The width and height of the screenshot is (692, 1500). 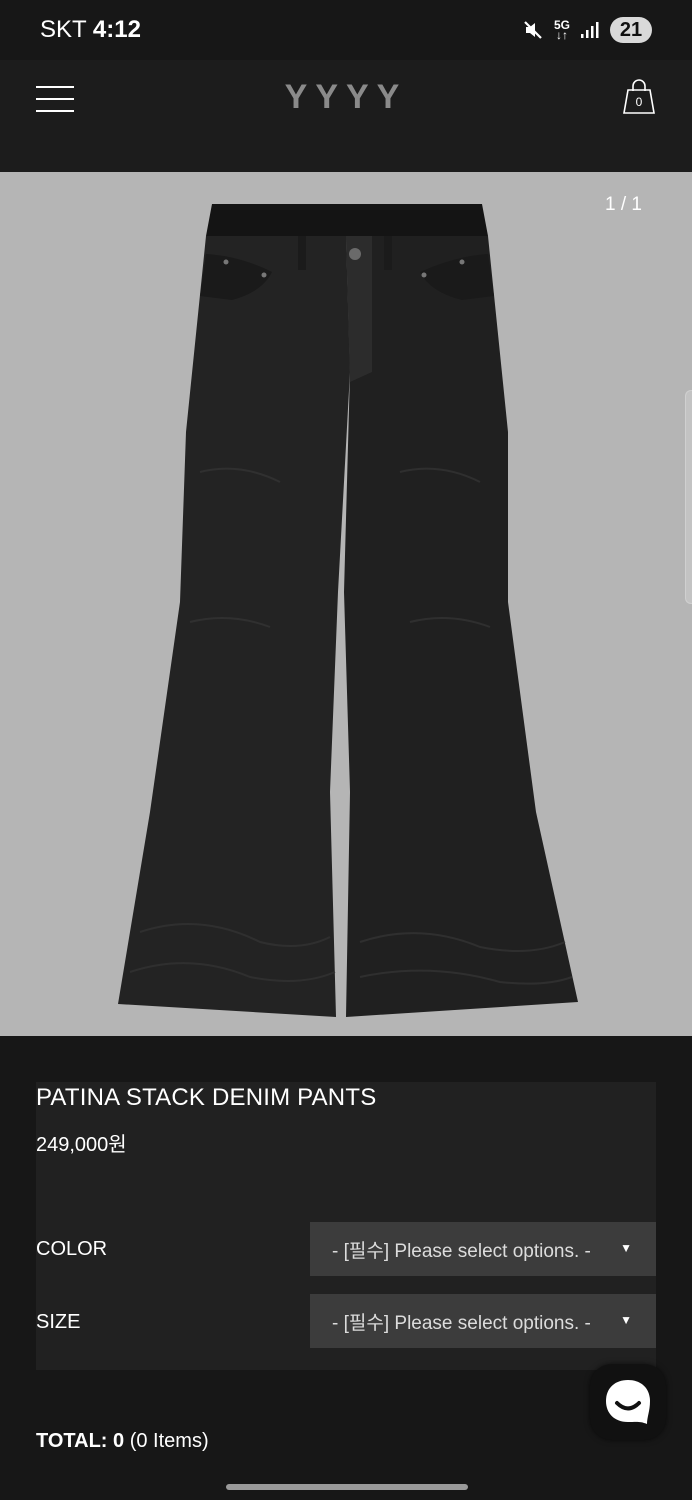 I want to click on color-select: - [필수] Please select options. - ▼, so click(x=483, y=1249).